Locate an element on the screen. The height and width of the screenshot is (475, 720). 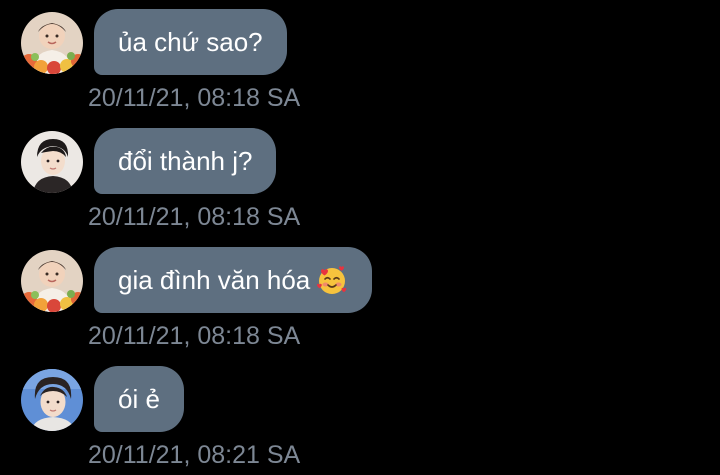
message-bubble: đổi thành j? is located at coordinates (185, 161).